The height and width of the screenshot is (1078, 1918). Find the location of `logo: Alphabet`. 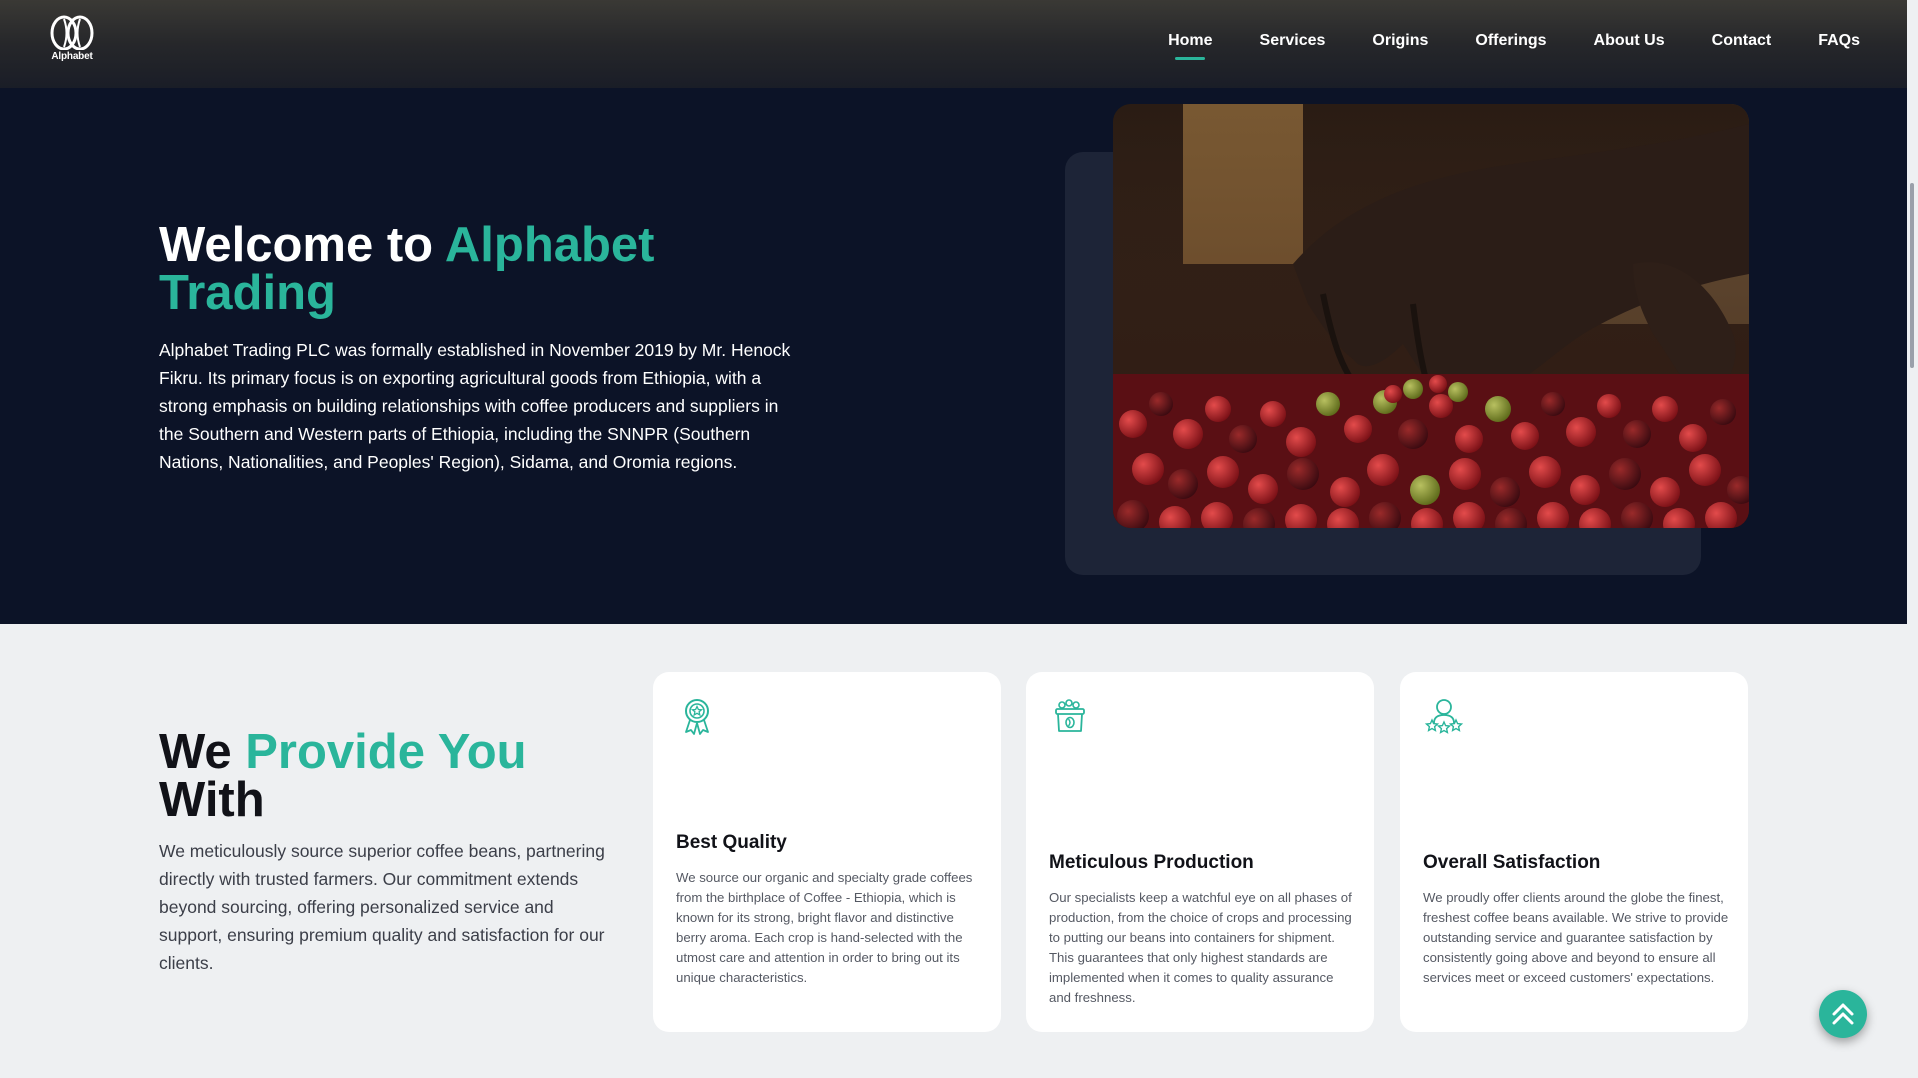

logo: Alphabet is located at coordinates (72, 44).